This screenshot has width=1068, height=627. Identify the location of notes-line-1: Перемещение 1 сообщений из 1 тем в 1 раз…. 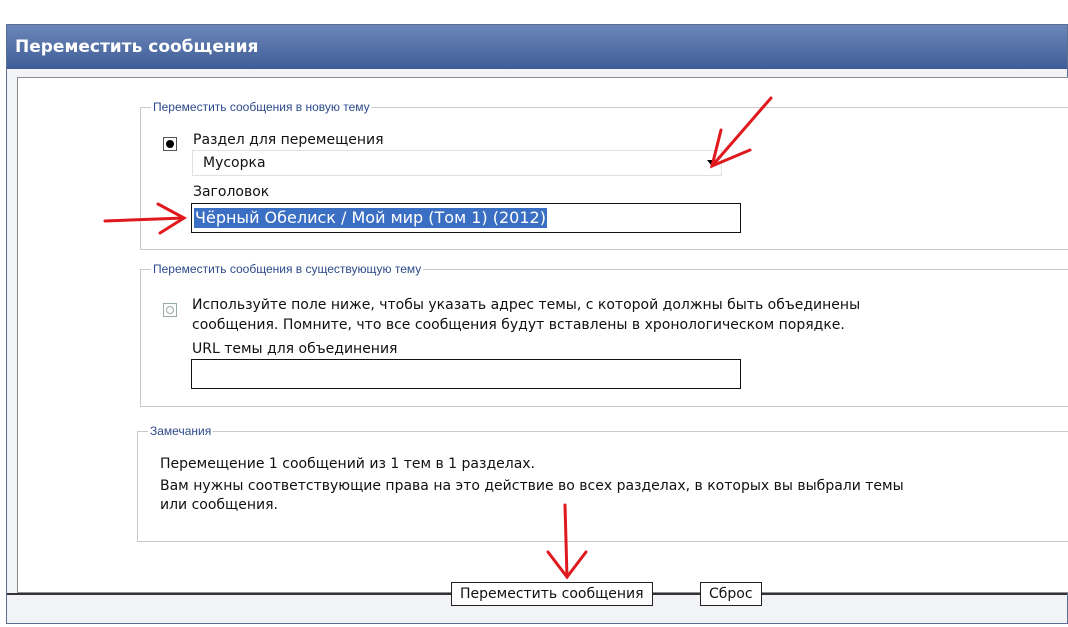
(348, 464).